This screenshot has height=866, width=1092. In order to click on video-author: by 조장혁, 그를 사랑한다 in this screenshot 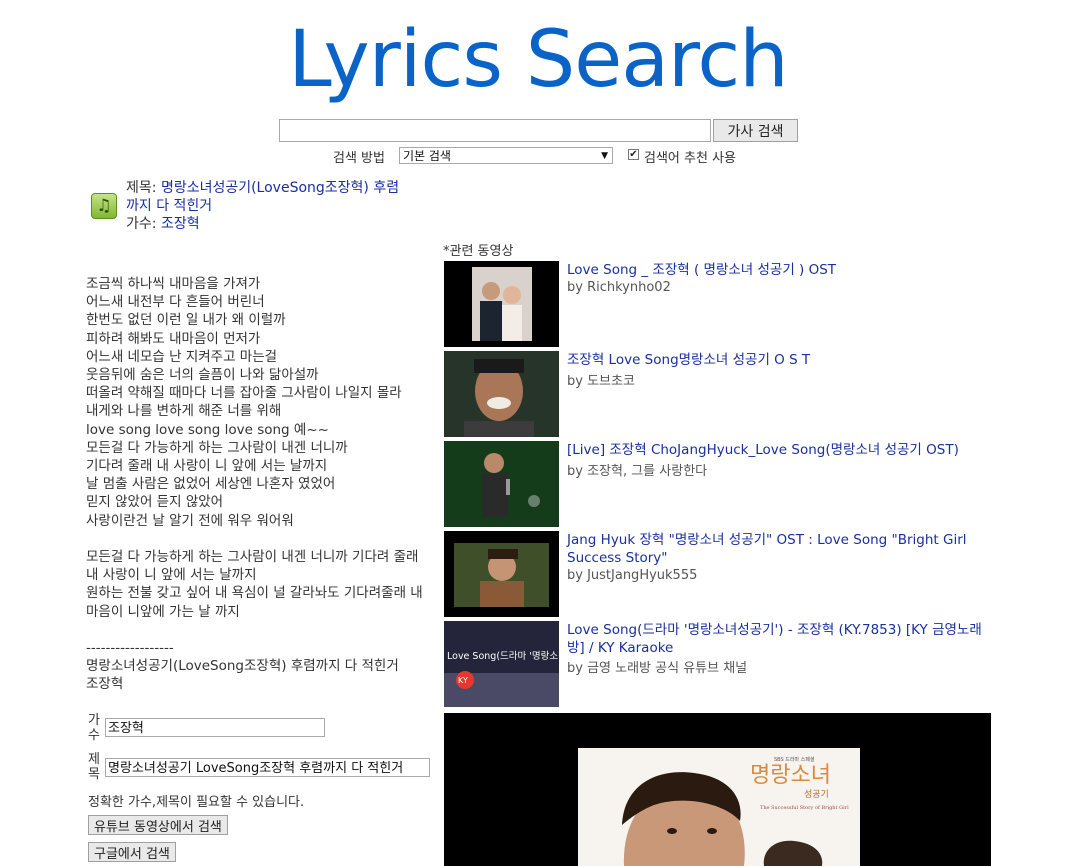, I will do `click(637, 471)`.